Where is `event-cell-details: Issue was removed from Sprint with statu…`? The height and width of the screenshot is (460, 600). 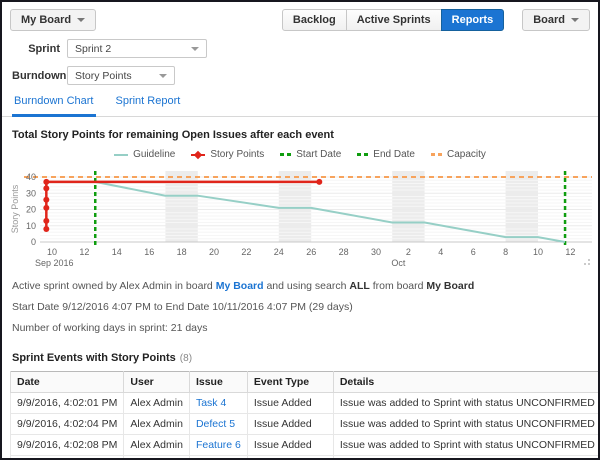
event-cell-details: Issue was removed from Sprint with statu… is located at coordinates (465, 456).